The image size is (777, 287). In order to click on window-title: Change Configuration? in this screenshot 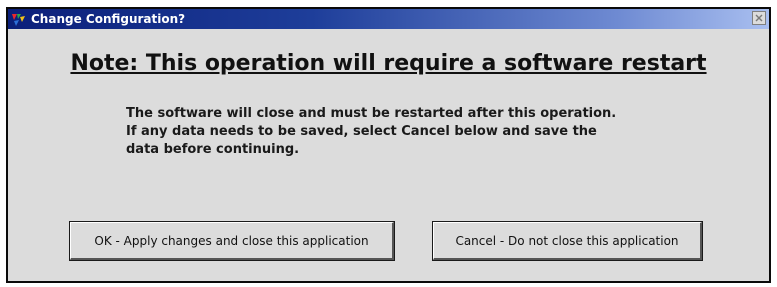, I will do `click(108, 19)`.